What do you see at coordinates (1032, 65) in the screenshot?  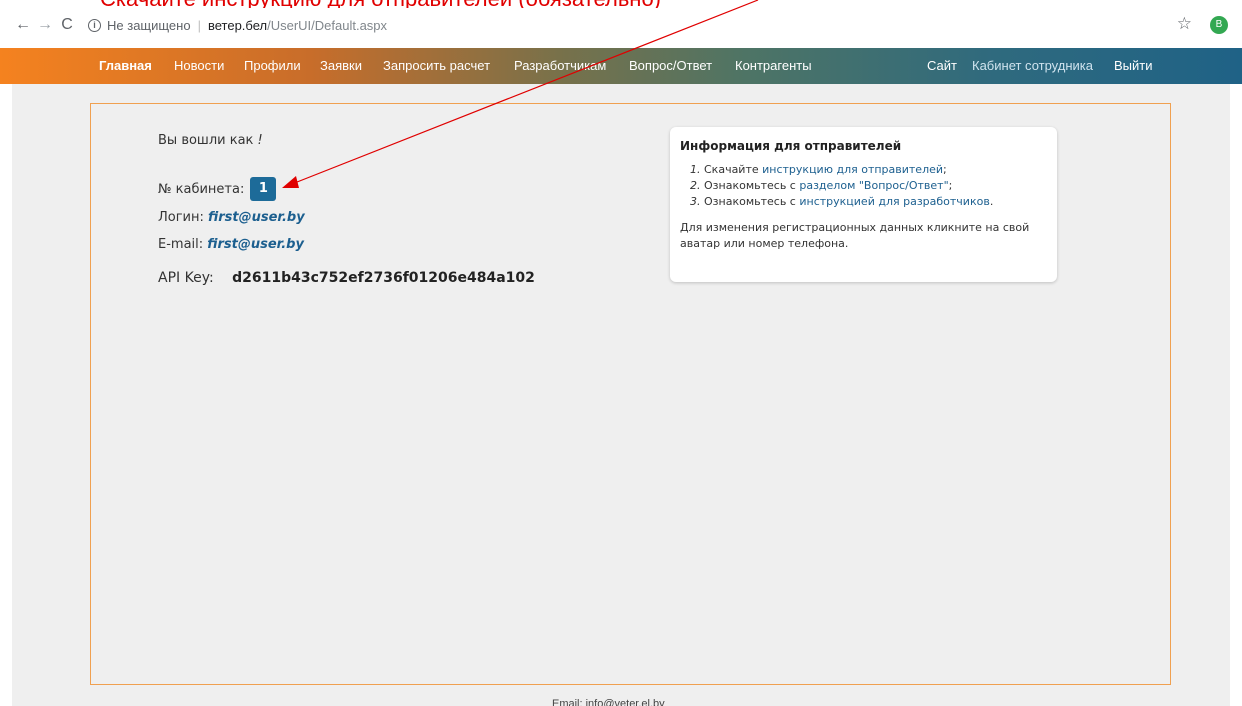 I see `nav-employee-cabinet: Кабинет сотрудника` at bounding box center [1032, 65].